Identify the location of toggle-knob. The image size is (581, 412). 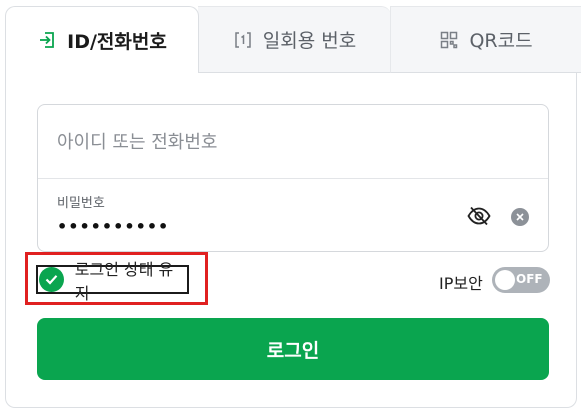
(505, 280).